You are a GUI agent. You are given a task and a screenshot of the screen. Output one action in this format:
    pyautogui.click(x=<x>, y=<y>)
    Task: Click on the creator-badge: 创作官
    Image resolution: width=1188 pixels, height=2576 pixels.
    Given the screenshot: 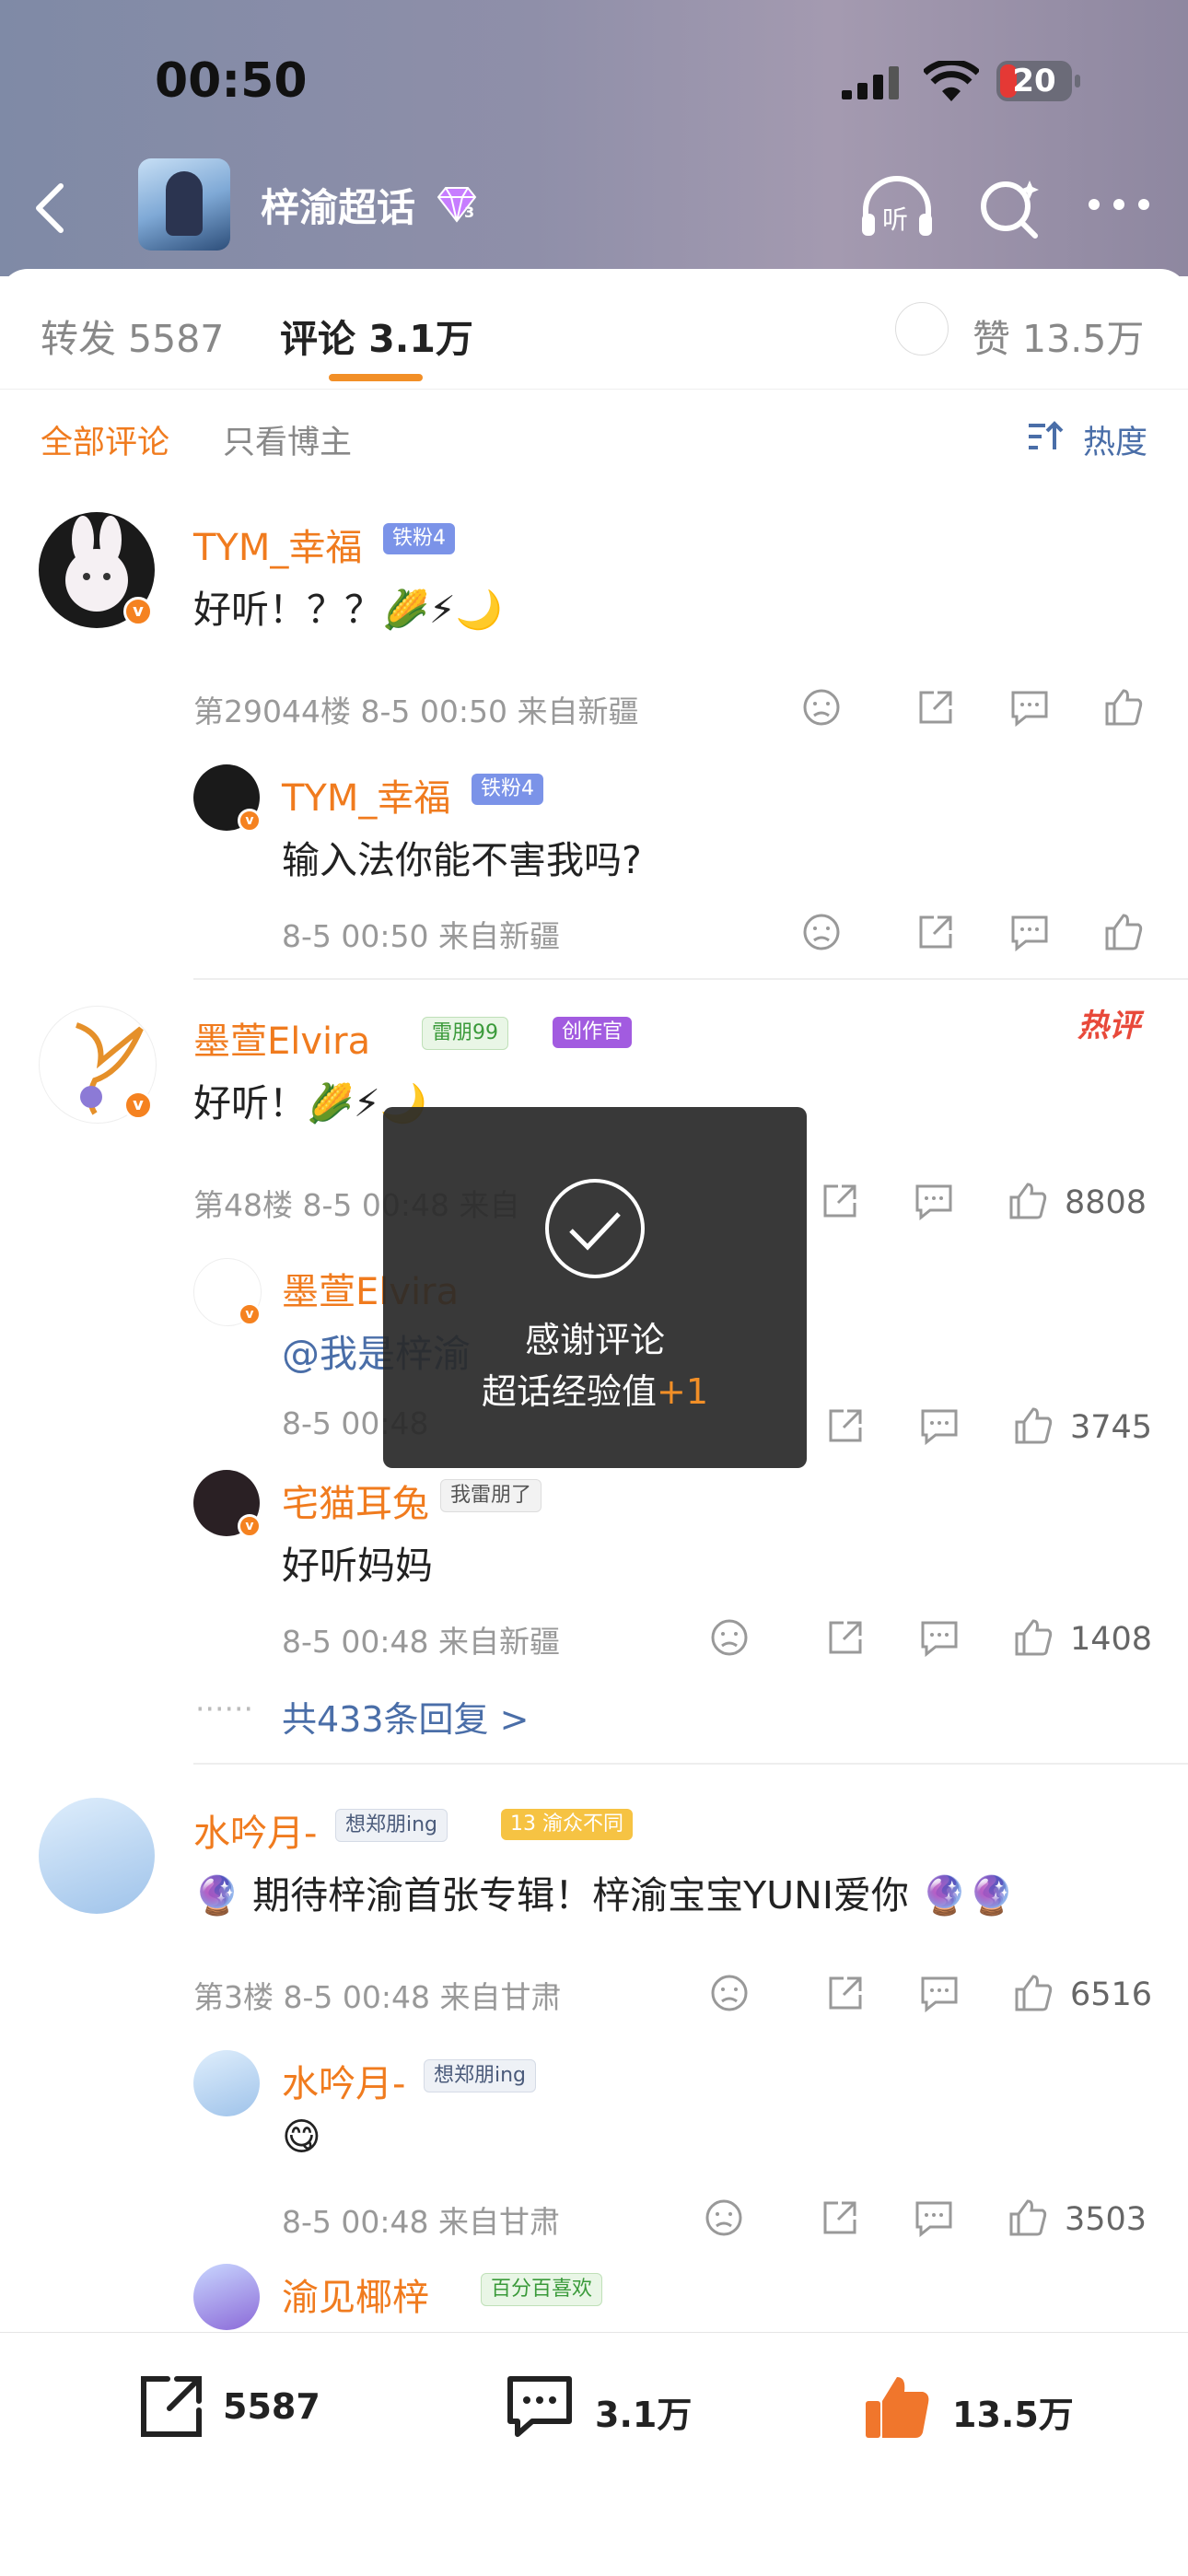 What is the action you would take?
    pyautogui.click(x=593, y=1032)
    